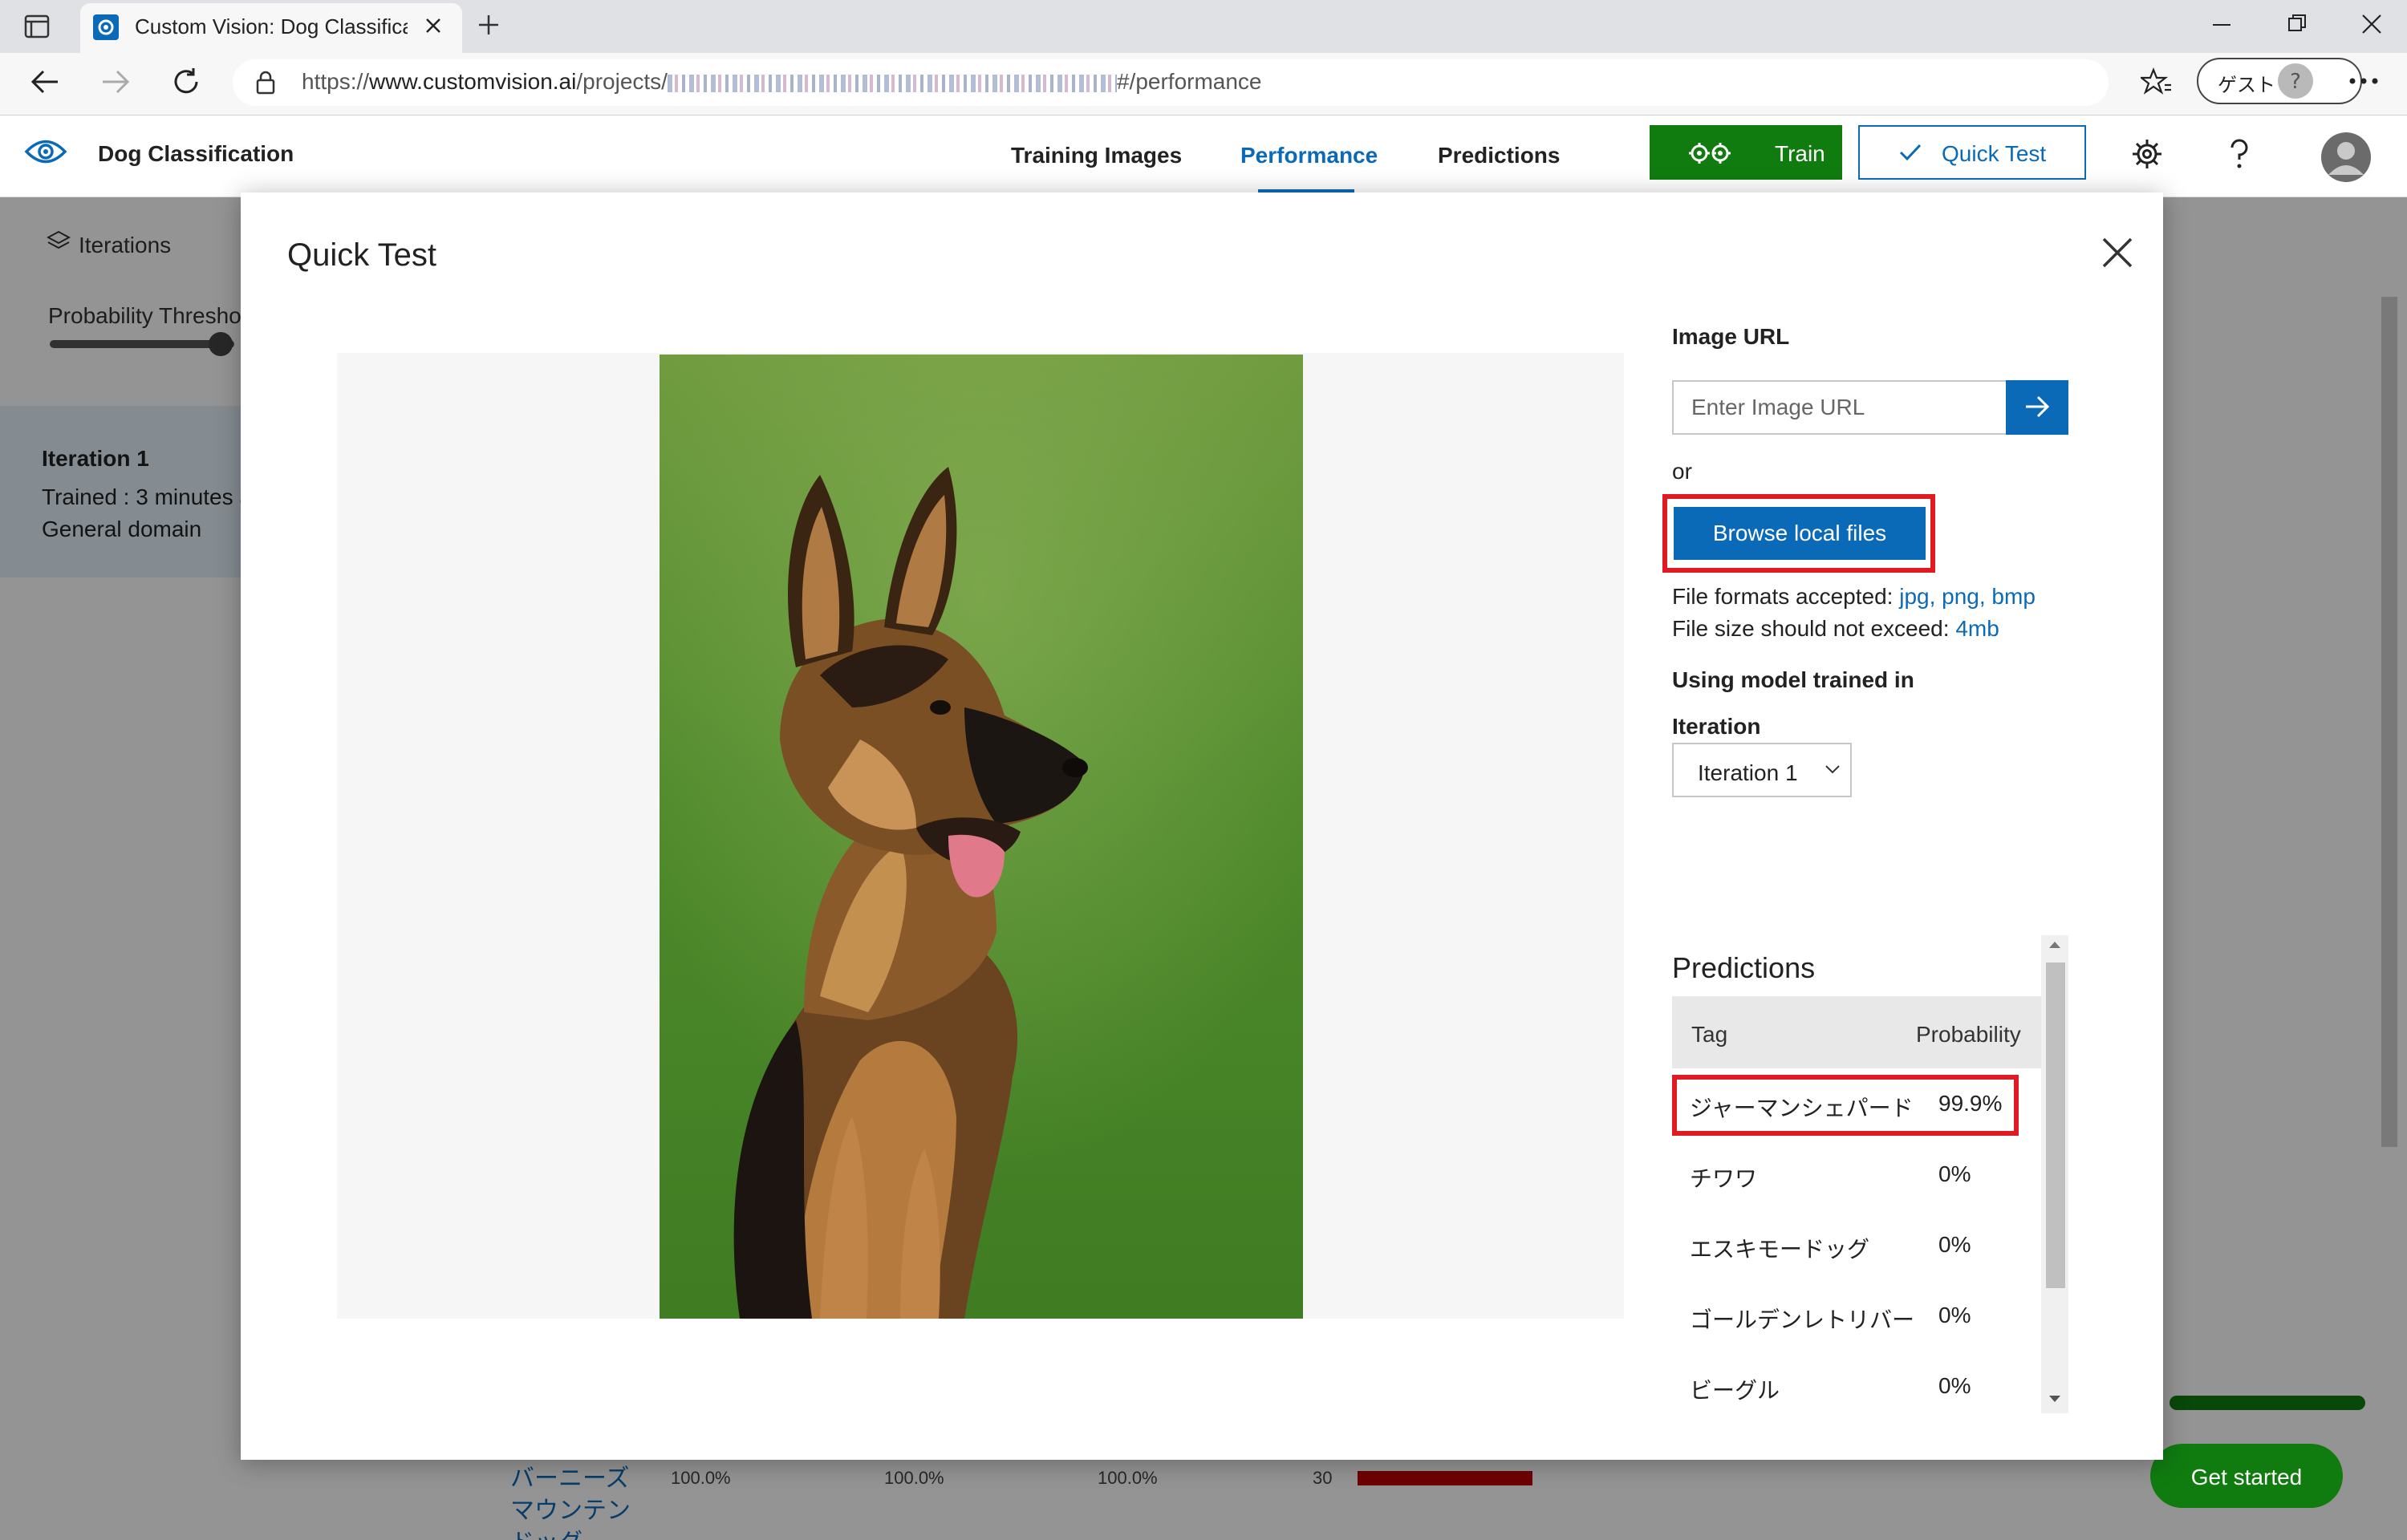 This screenshot has width=2407, height=1540. I want to click on url-scheme: https://, so click(336, 81).